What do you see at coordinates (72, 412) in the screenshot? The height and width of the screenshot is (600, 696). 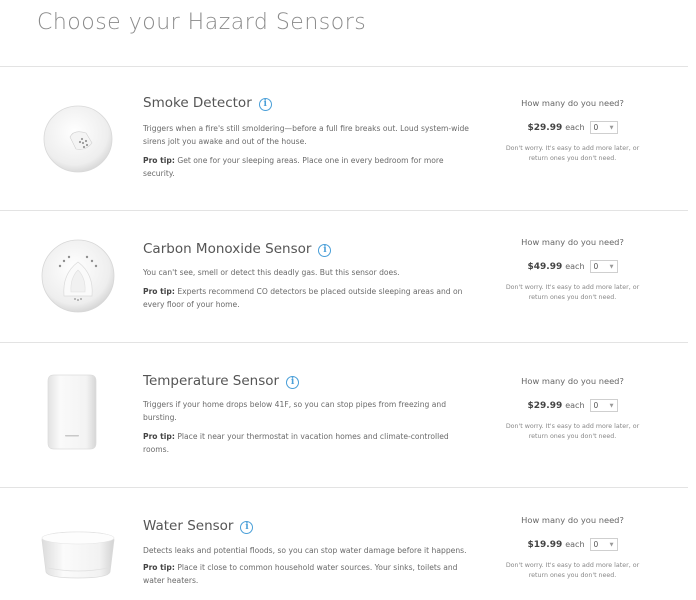 I see `temperature-sensor-image` at bounding box center [72, 412].